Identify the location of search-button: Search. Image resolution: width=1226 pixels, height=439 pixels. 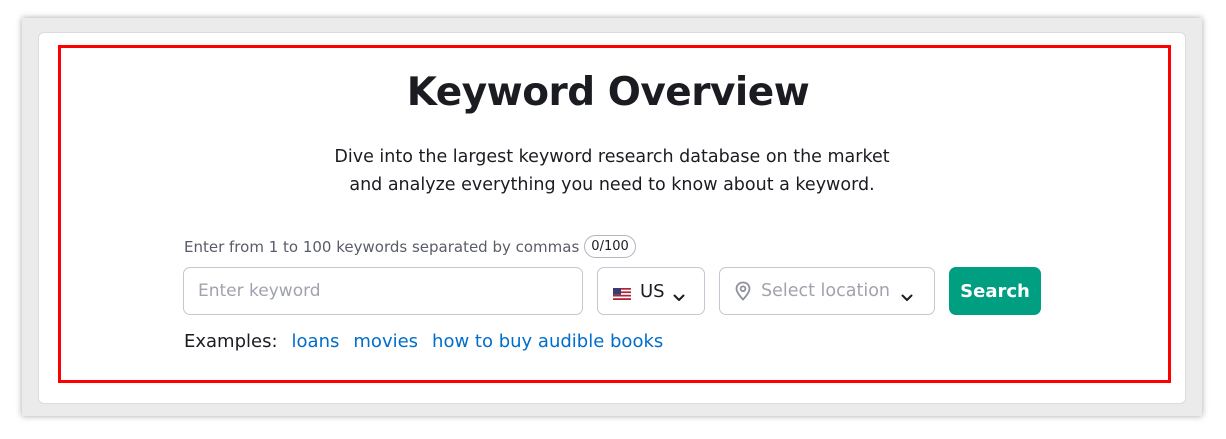
(995, 291).